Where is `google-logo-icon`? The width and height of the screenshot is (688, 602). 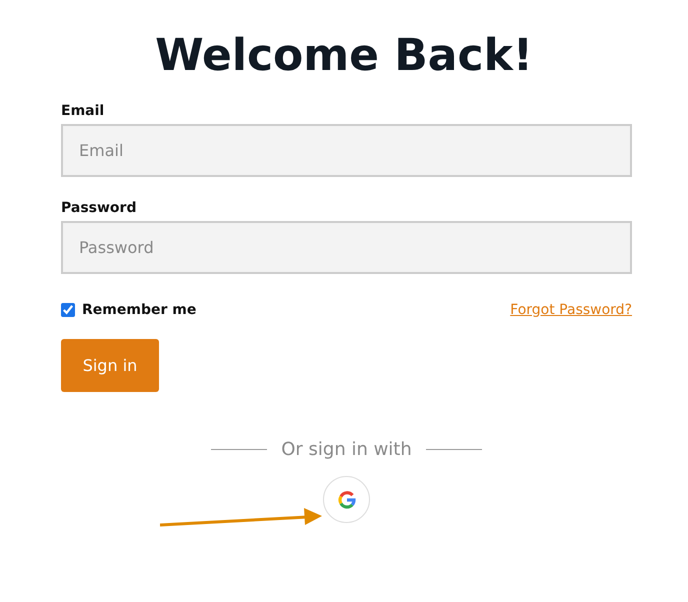
google-logo-icon is located at coordinates (347, 499).